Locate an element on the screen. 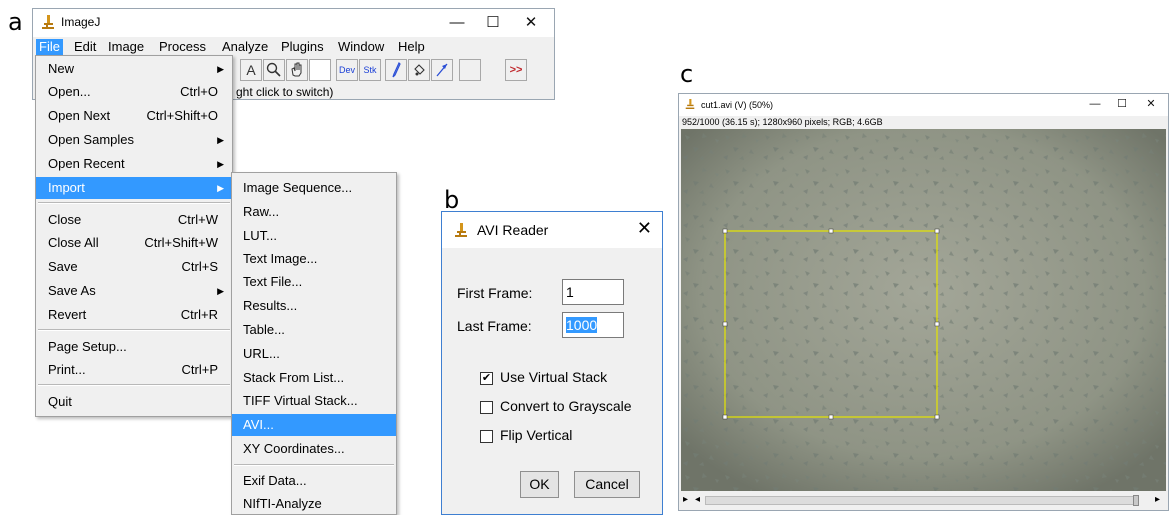 Image resolution: width=1171 pixels, height=515 pixels. close-icon: ✕ is located at coordinates (644, 228).